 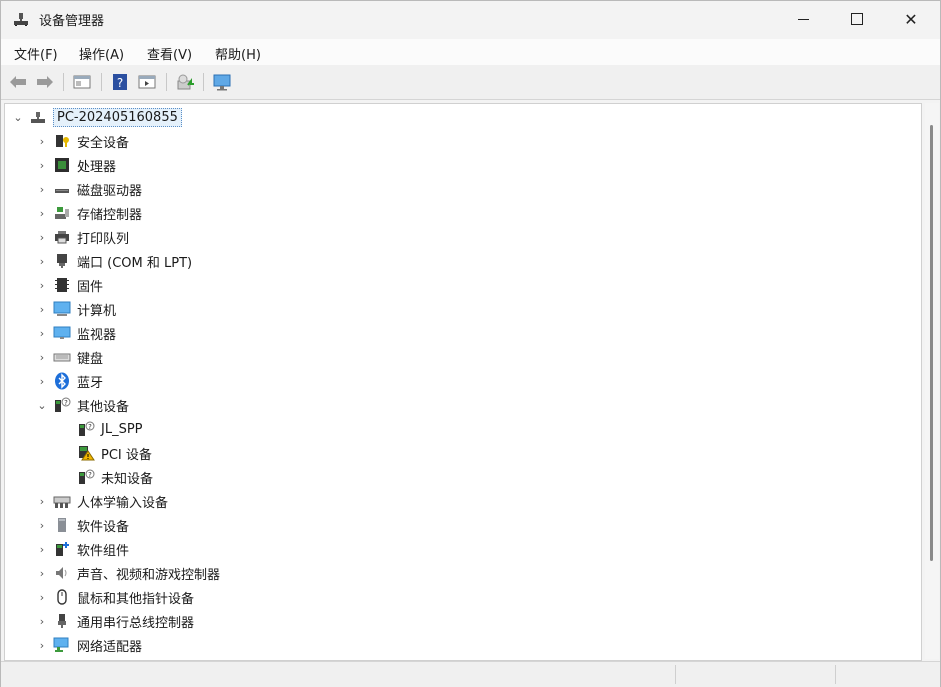 What do you see at coordinates (147, 82) in the screenshot?
I see `properties-button` at bounding box center [147, 82].